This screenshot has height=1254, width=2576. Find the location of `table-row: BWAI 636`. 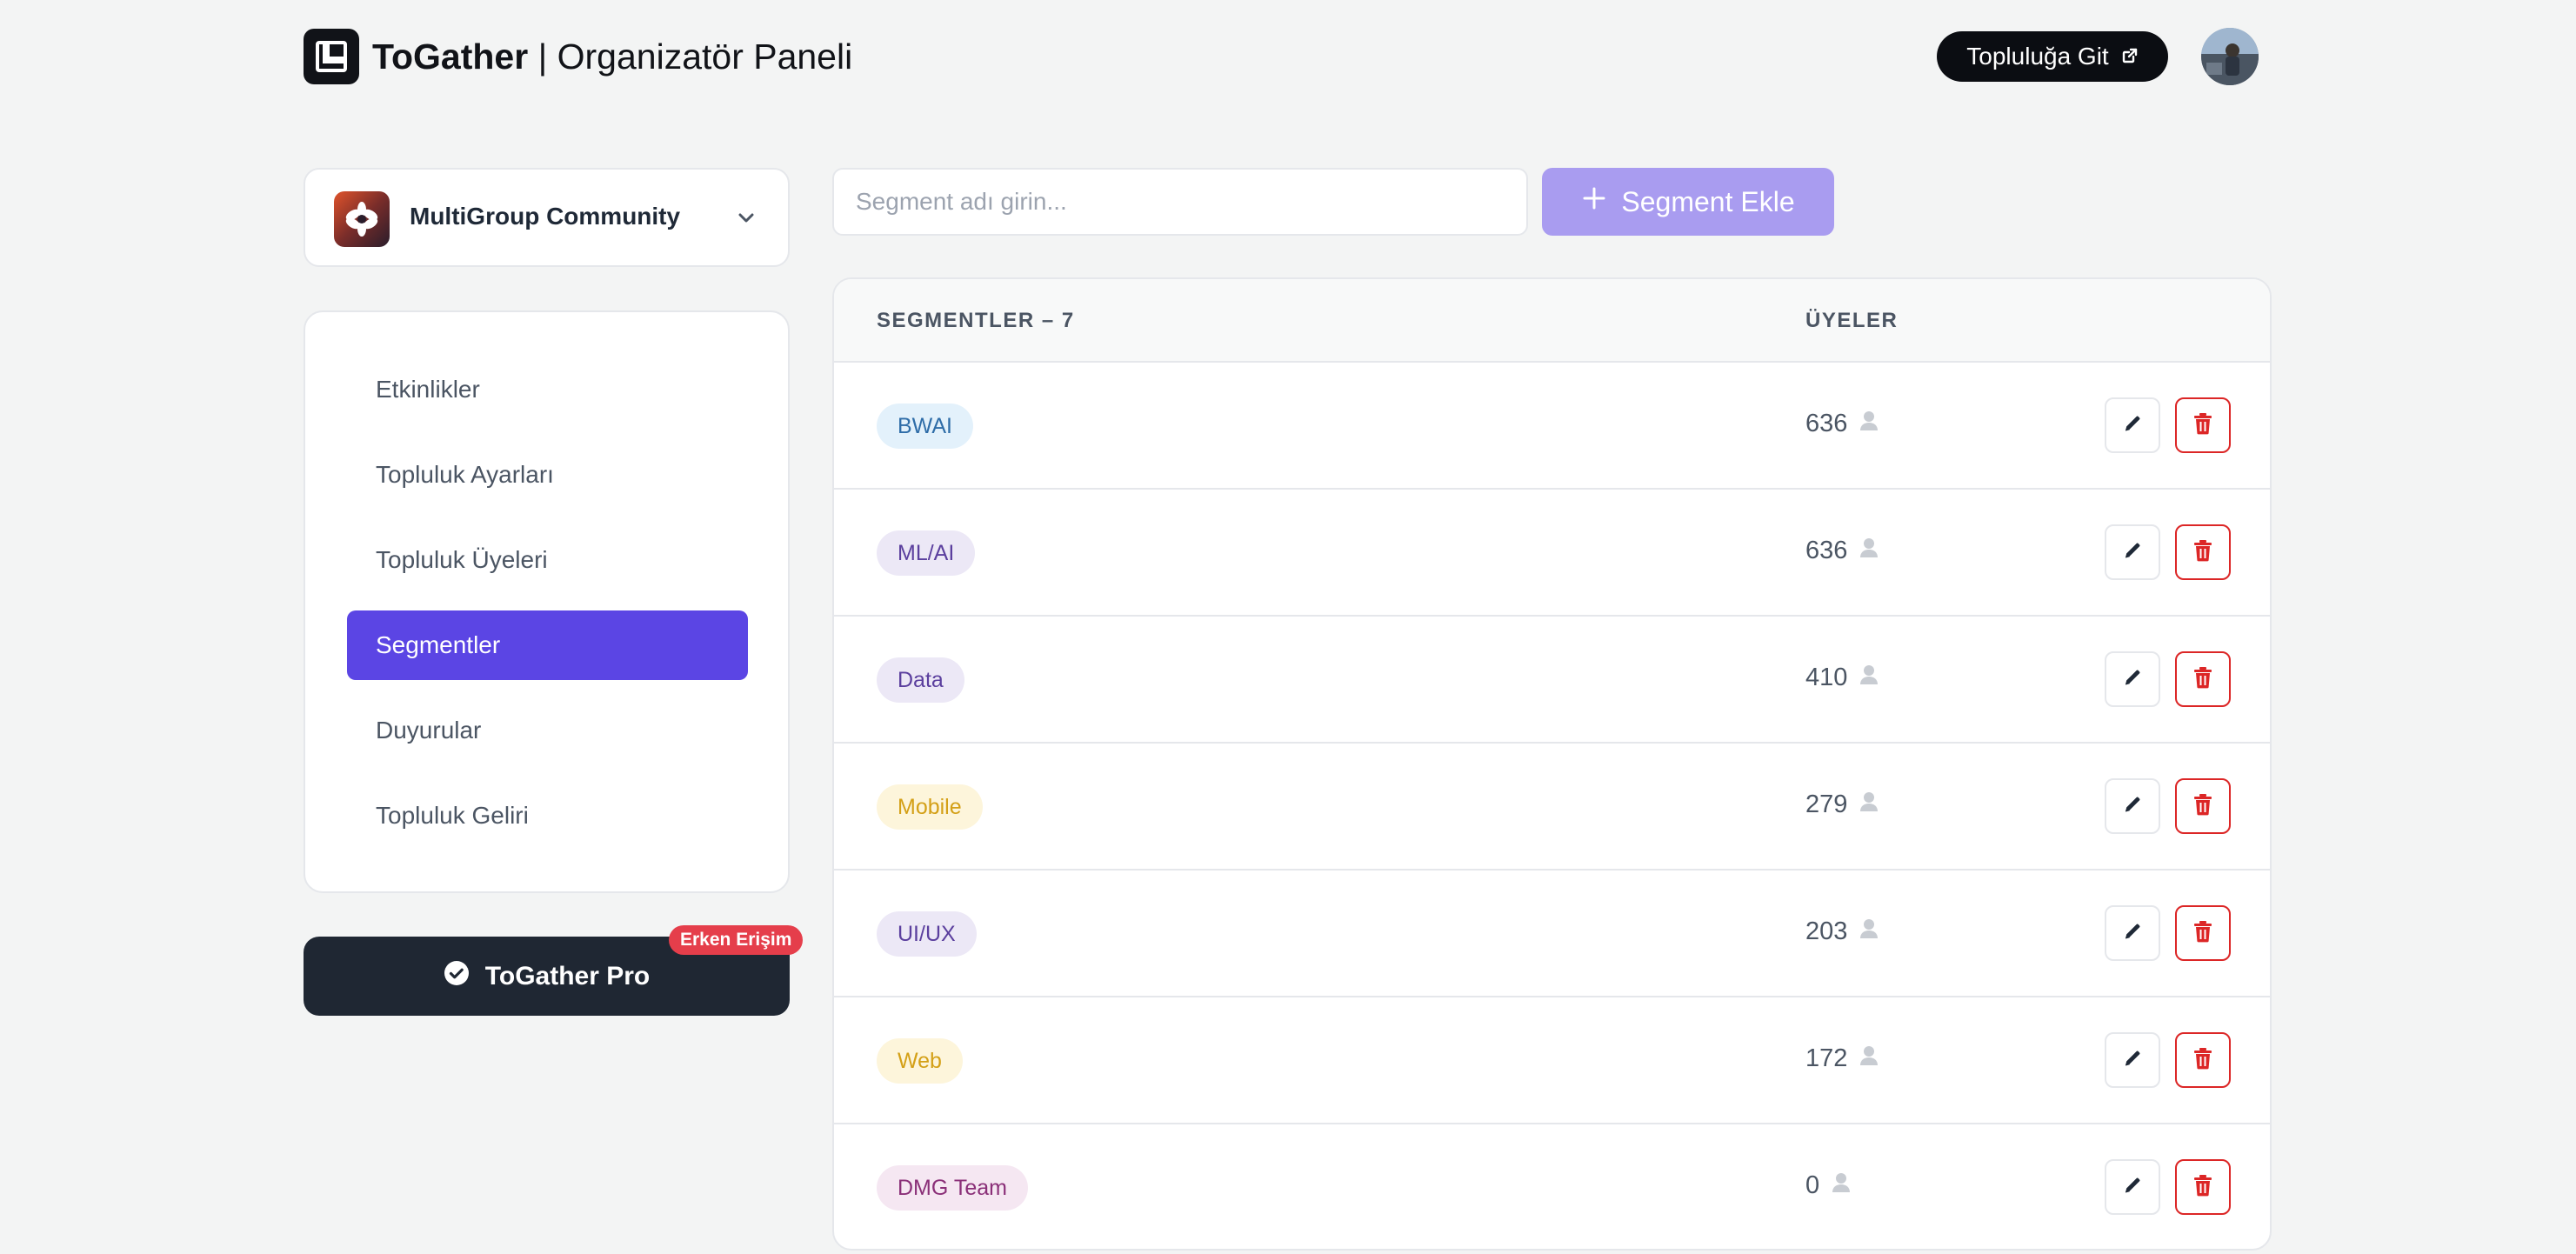

table-row: BWAI 636 is located at coordinates (1552, 426).